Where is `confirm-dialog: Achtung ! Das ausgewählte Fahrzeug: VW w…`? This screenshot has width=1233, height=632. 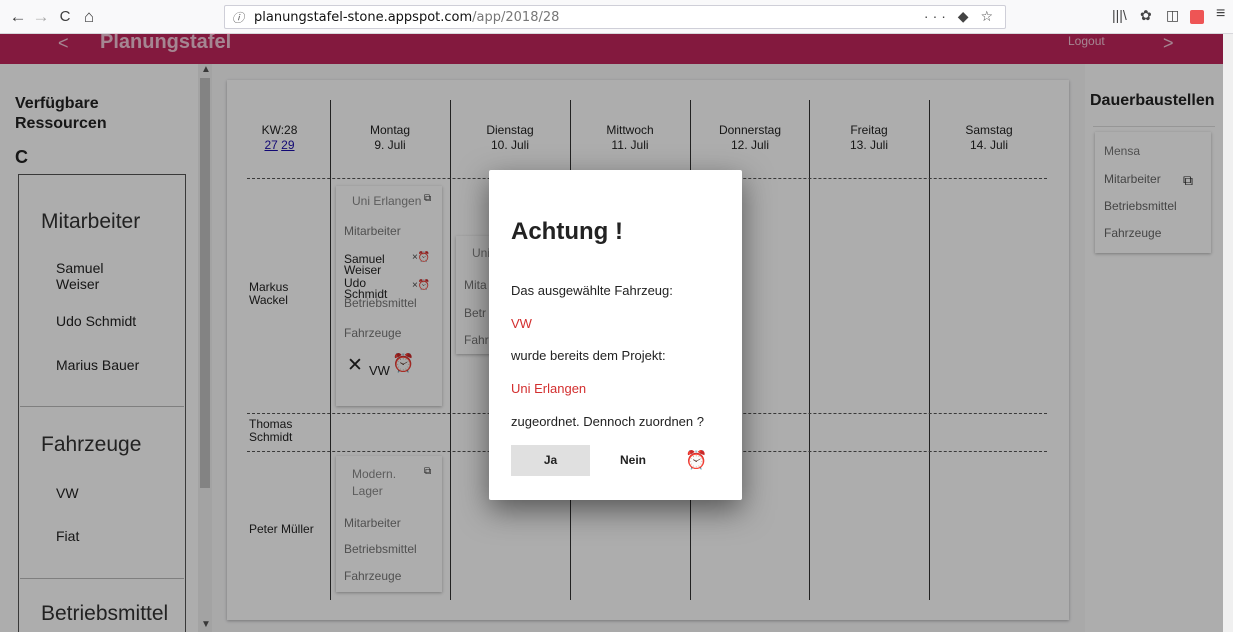
confirm-dialog: Achtung ! Das ausgewählte Fahrzeug: VW w… is located at coordinates (615, 335).